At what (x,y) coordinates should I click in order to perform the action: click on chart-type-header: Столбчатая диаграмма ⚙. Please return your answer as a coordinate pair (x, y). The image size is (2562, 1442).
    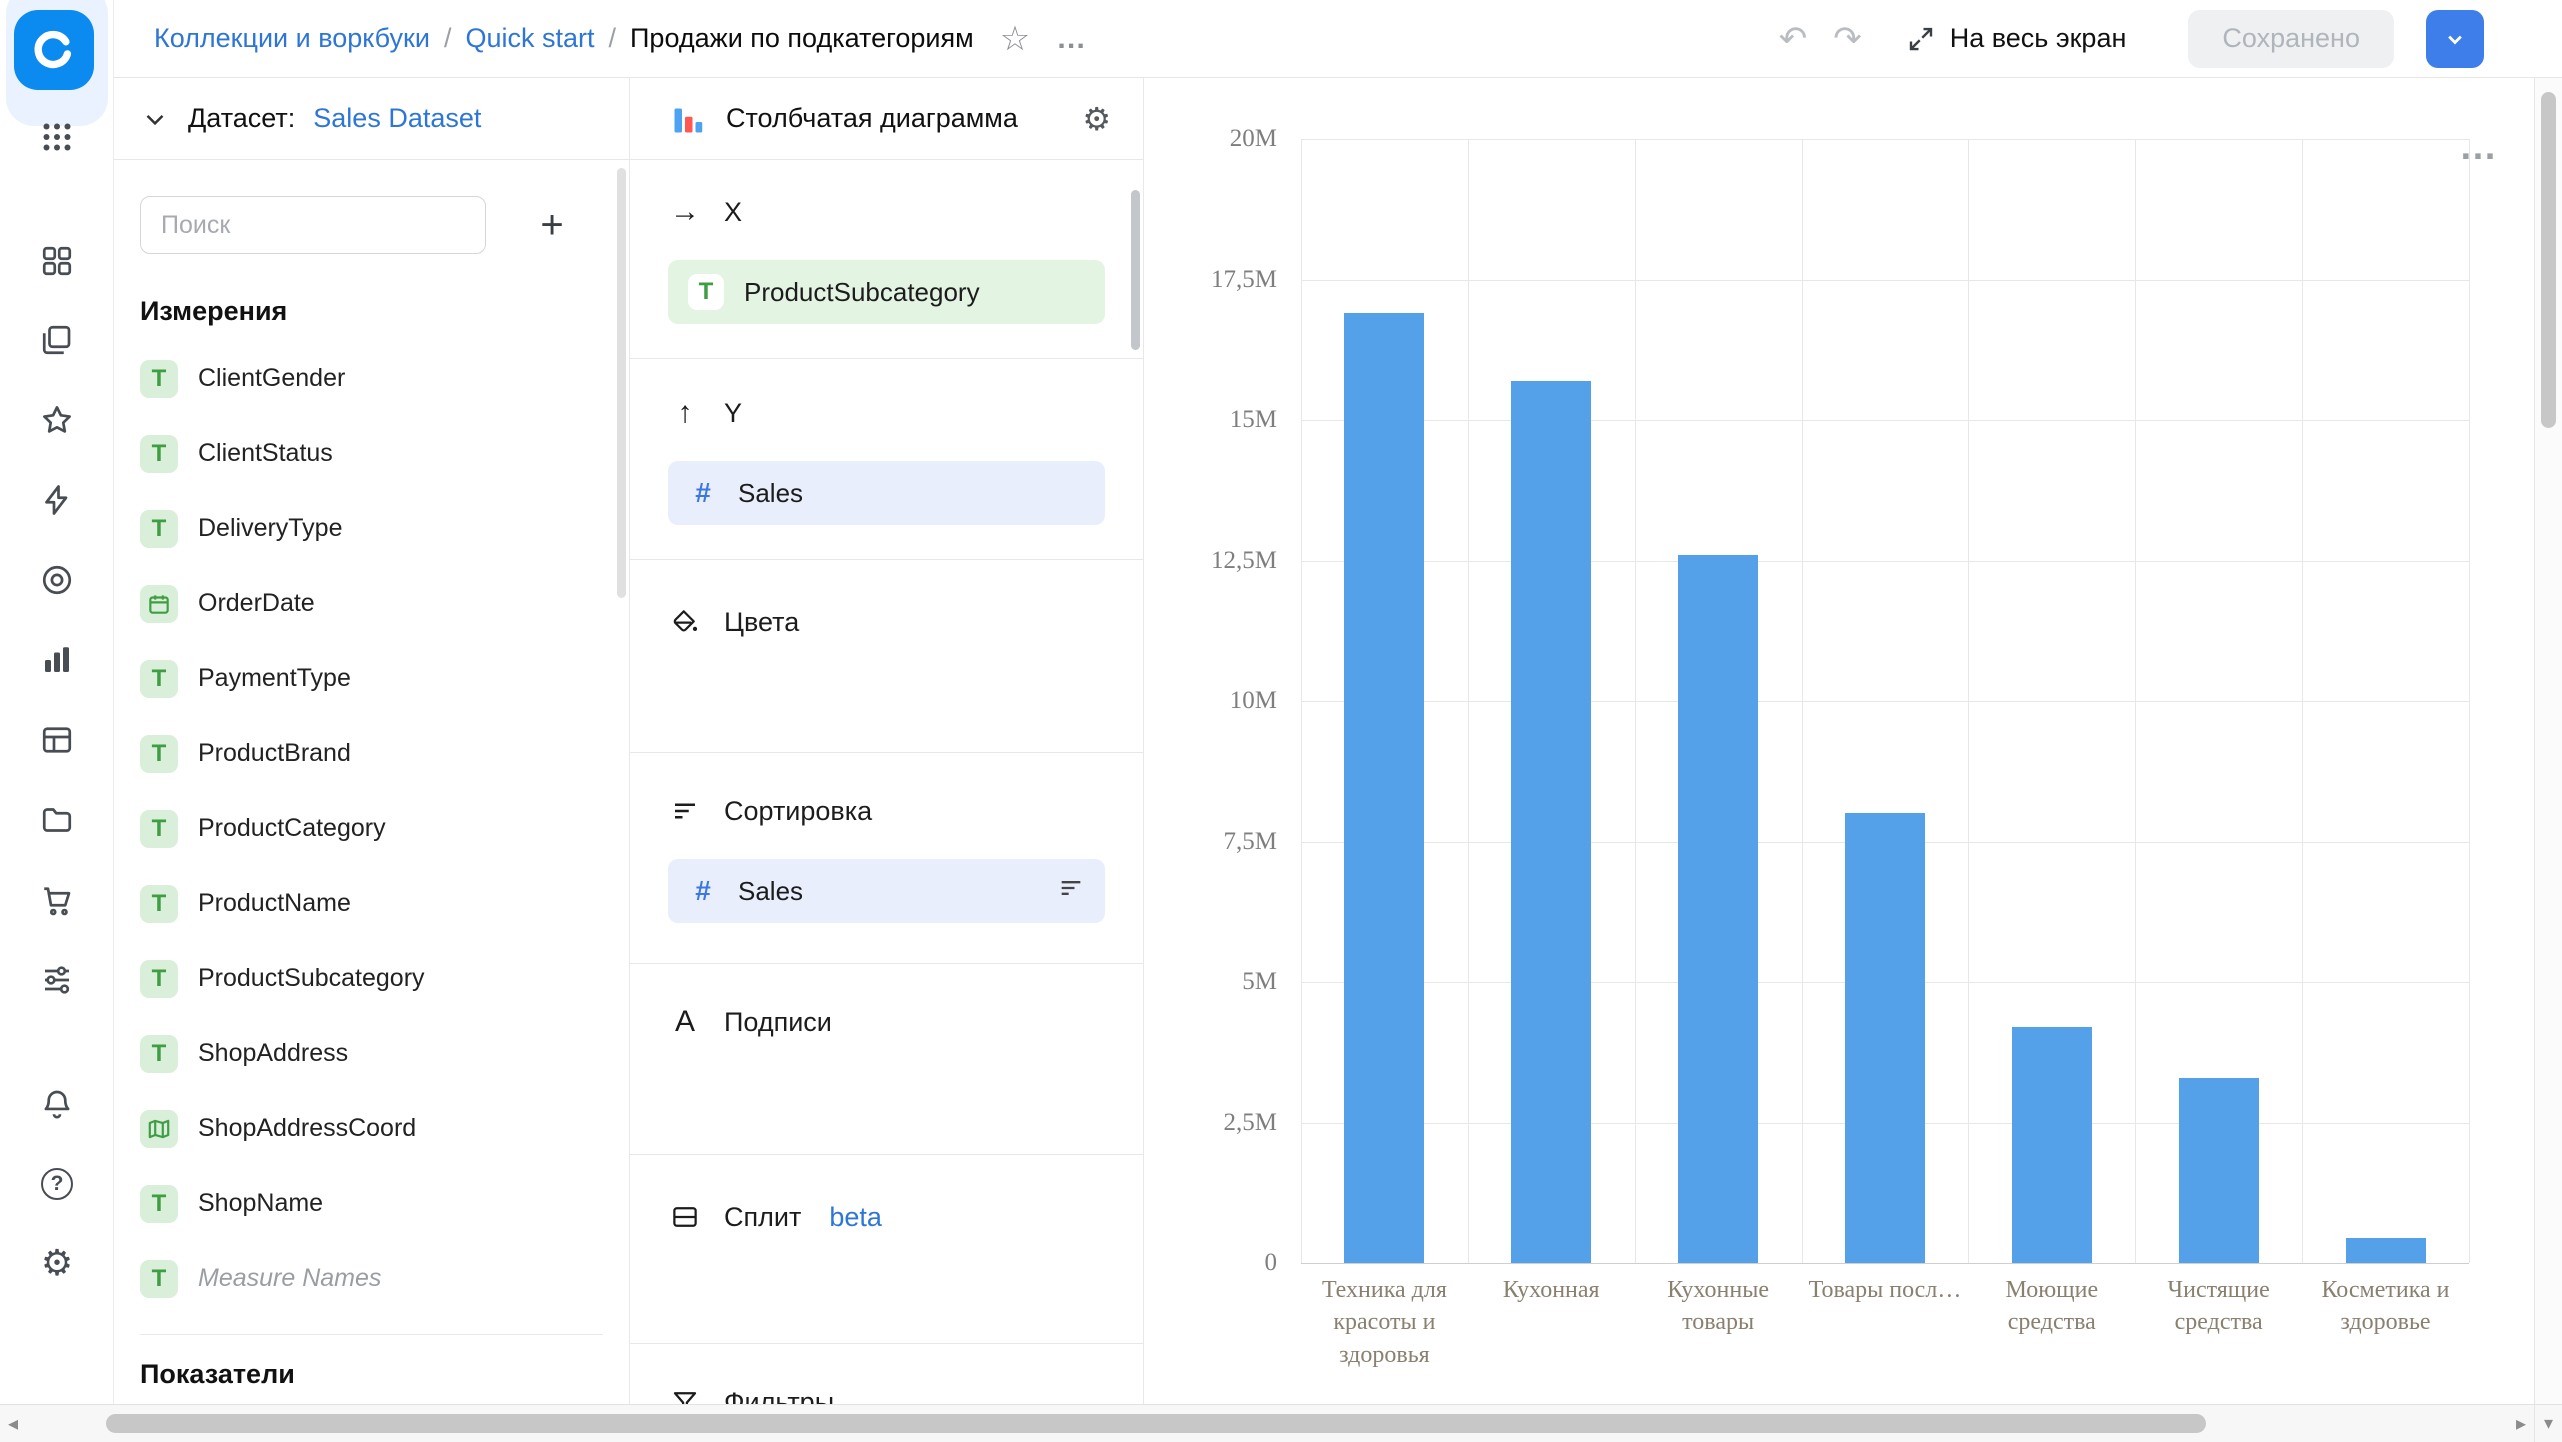
    Looking at the image, I should click on (886, 119).